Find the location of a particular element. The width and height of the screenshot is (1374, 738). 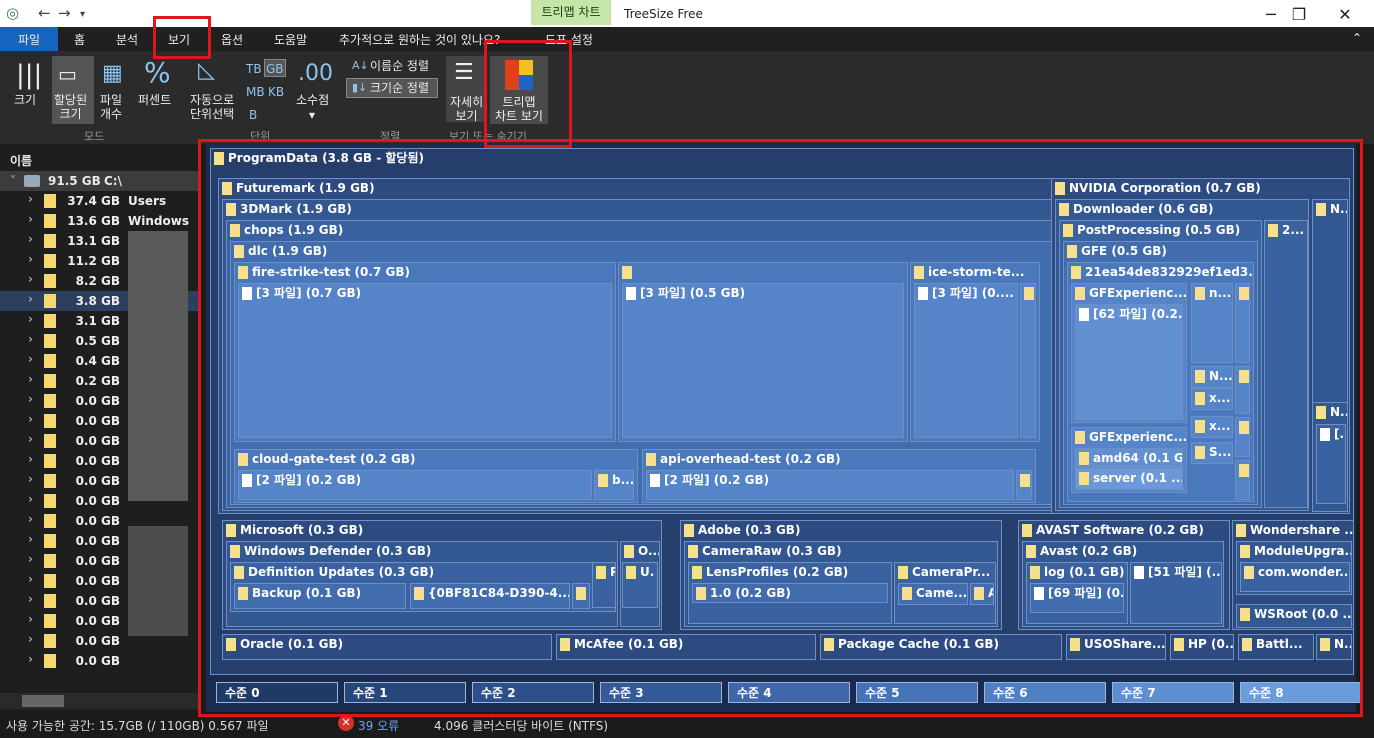

back-icon: ← is located at coordinates (44, 13).